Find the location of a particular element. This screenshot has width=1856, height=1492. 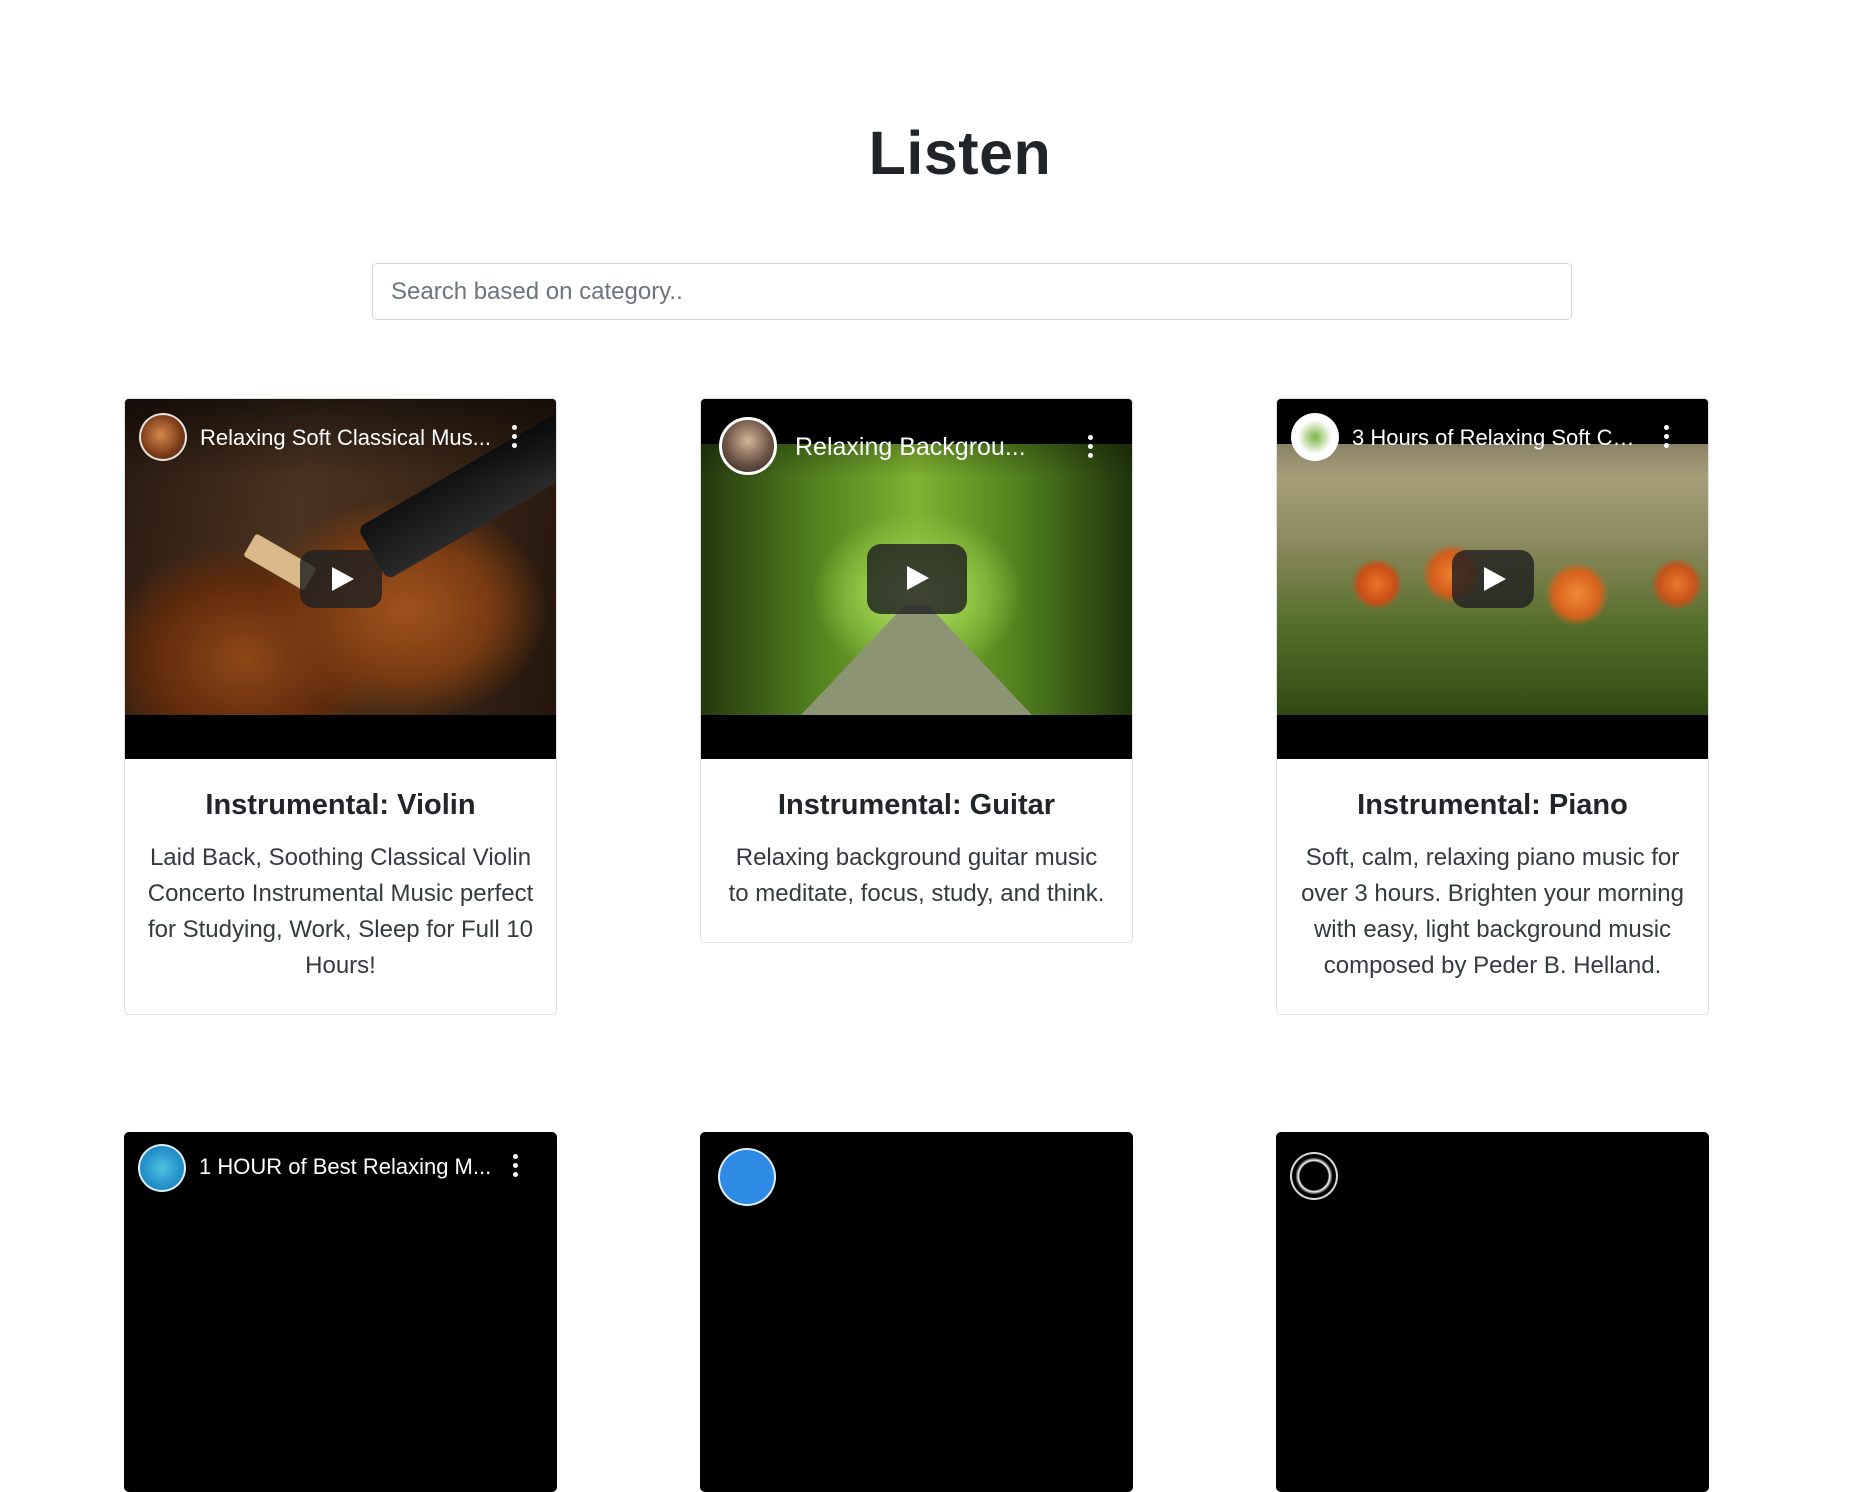

card-title: Instrumental: Piano is located at coordinates (1492, 805).